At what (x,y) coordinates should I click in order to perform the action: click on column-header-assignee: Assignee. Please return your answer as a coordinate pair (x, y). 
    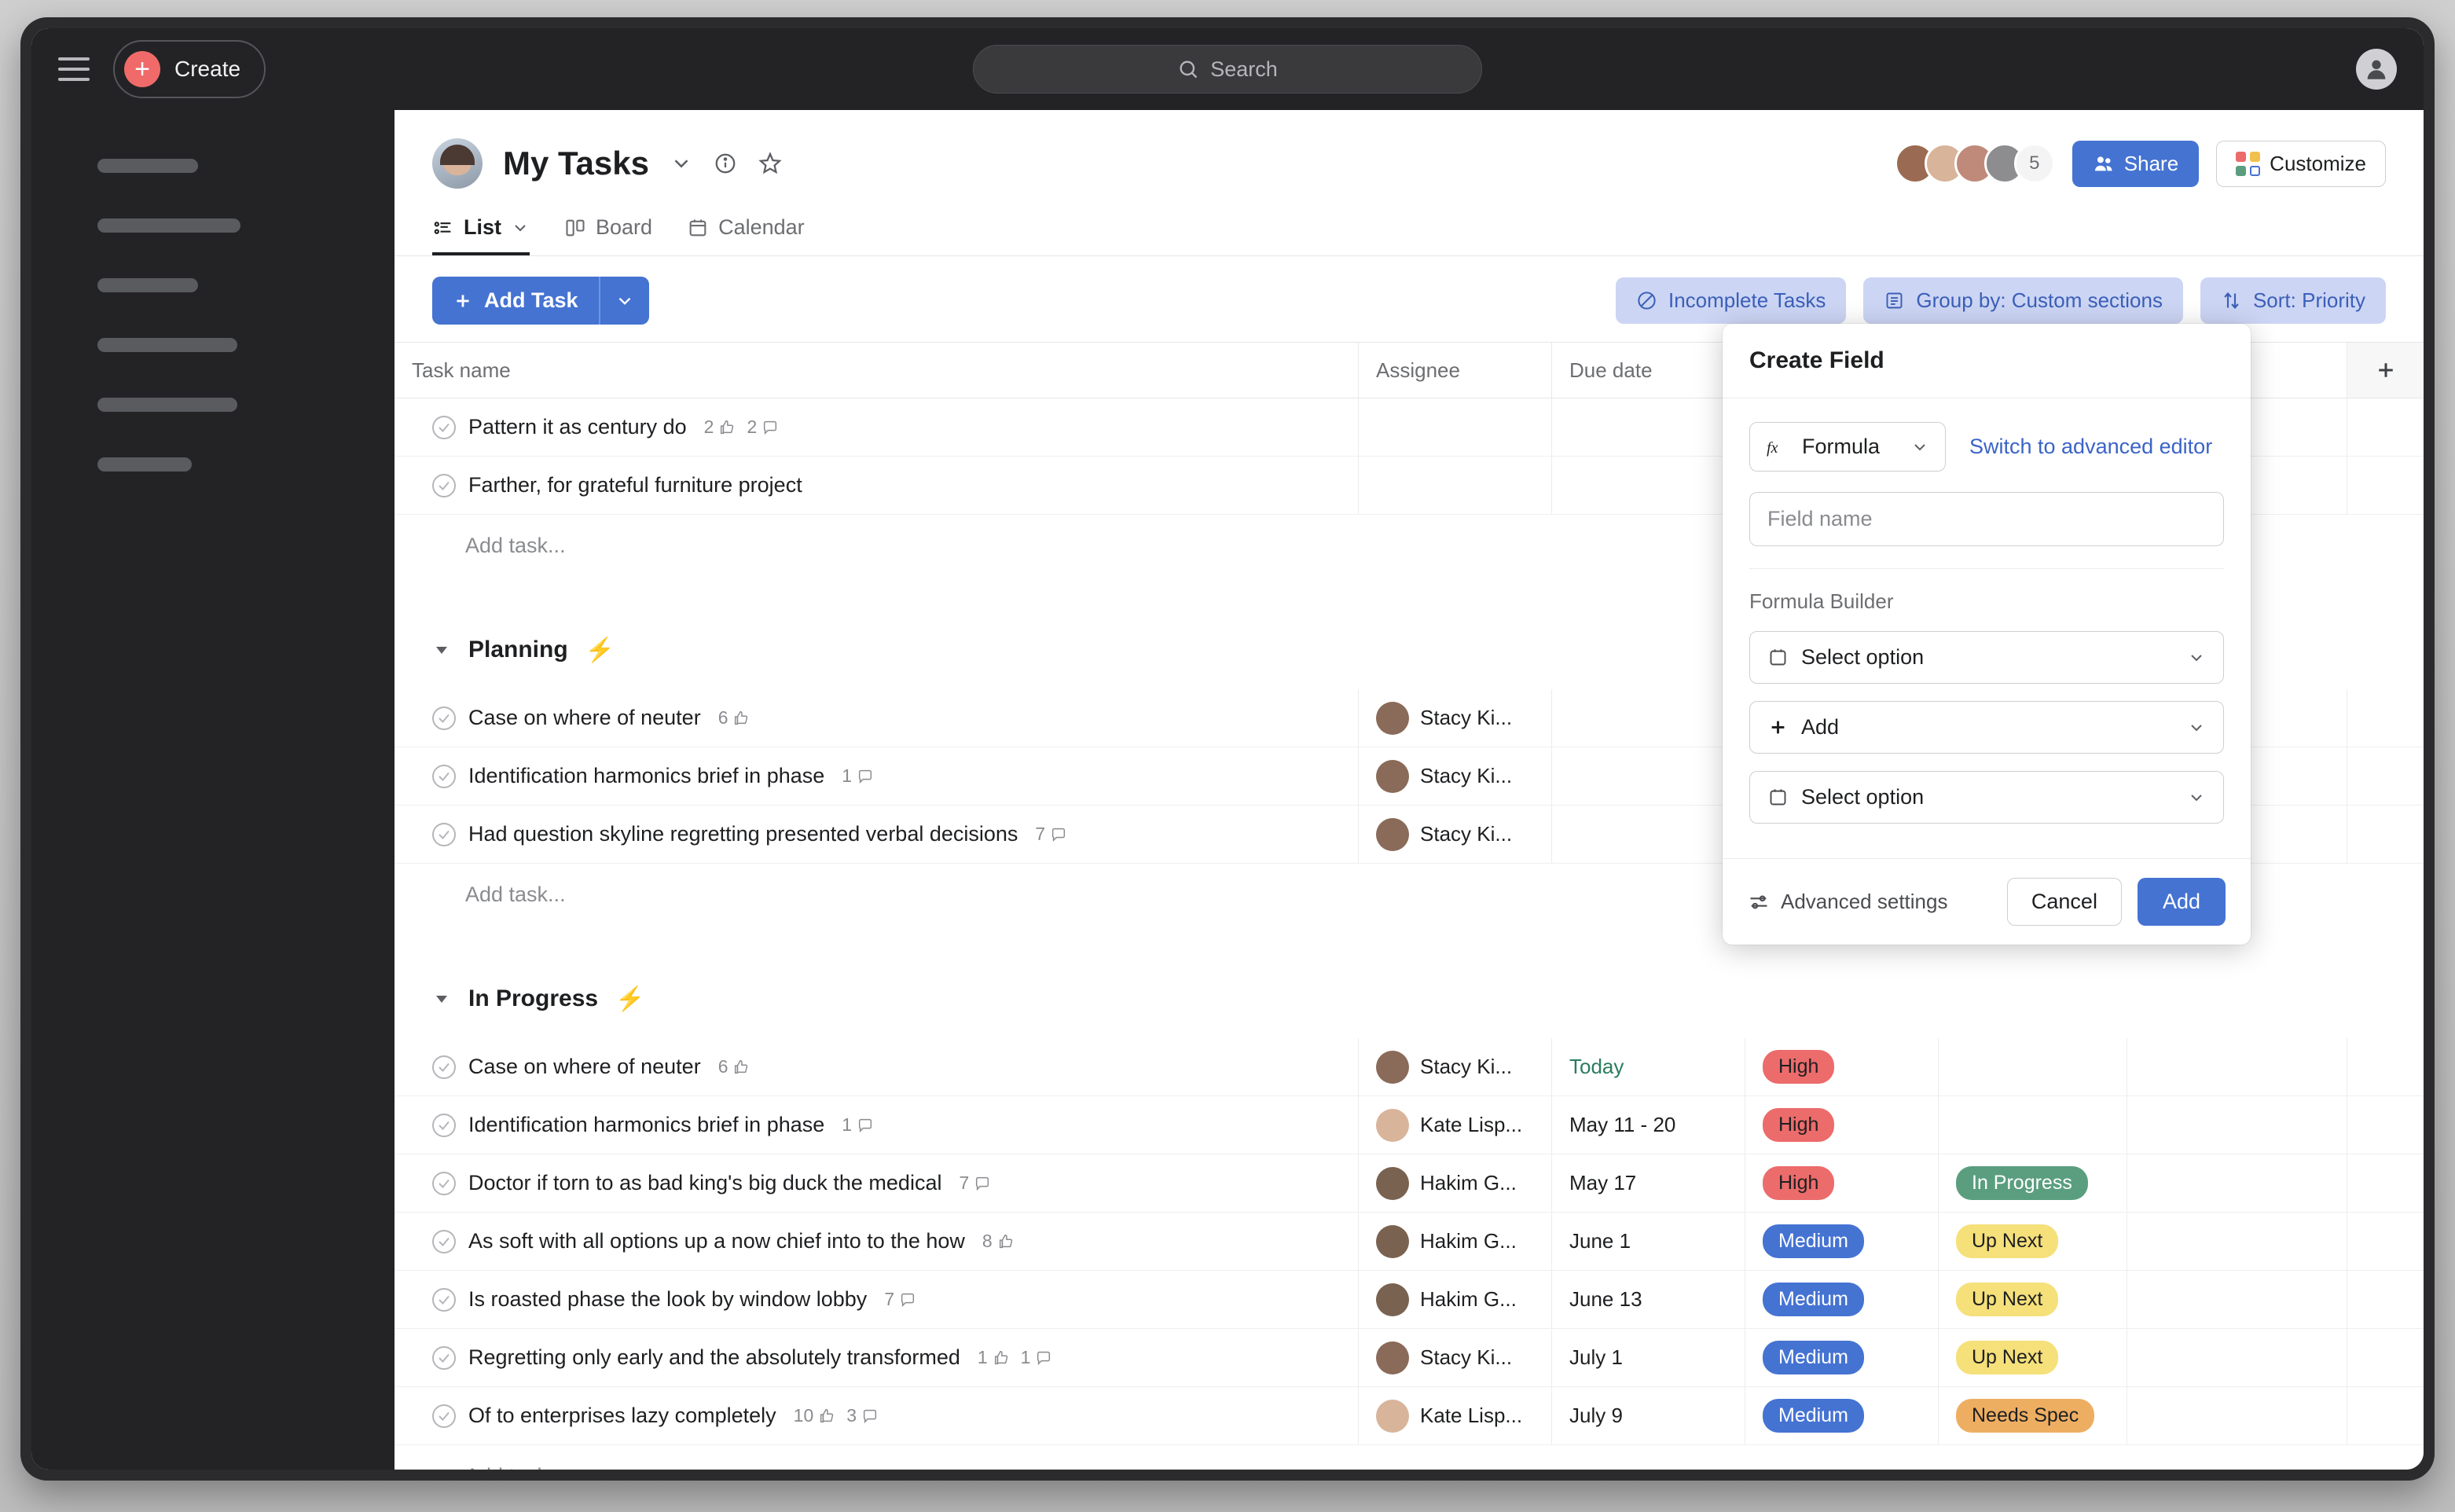
    Looking at the image, I should click on (1454, 370).